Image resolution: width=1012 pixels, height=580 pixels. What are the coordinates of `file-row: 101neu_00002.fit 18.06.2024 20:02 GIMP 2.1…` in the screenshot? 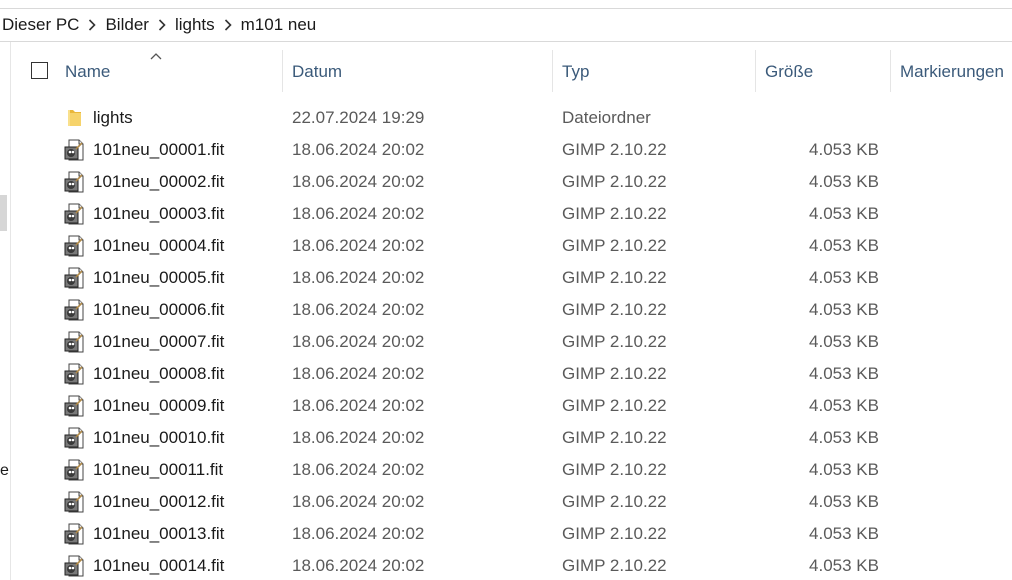 It's located at (511, 182).